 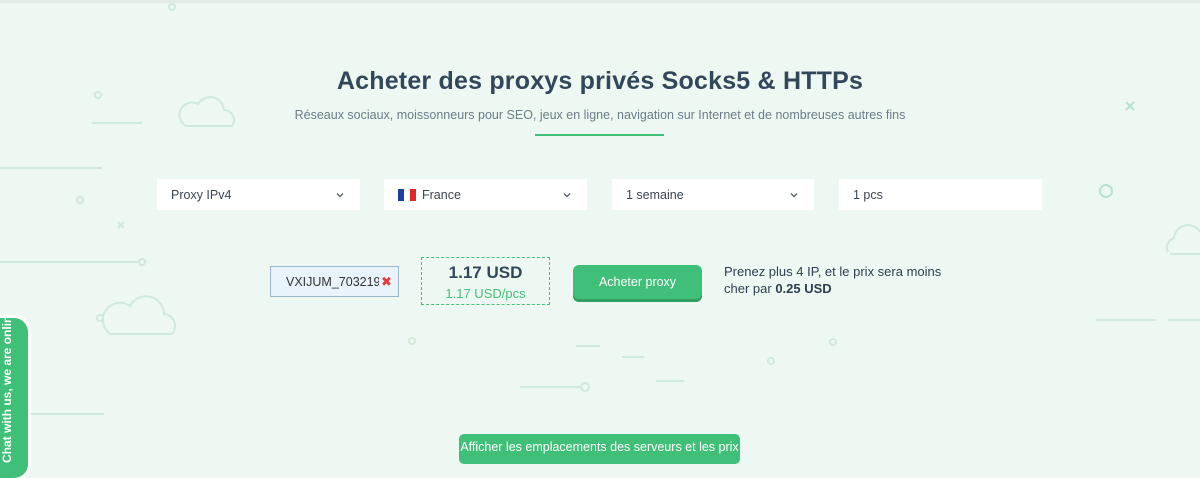 I want to click on quantity-value: 1 pcs, so click(x=868, y=194).